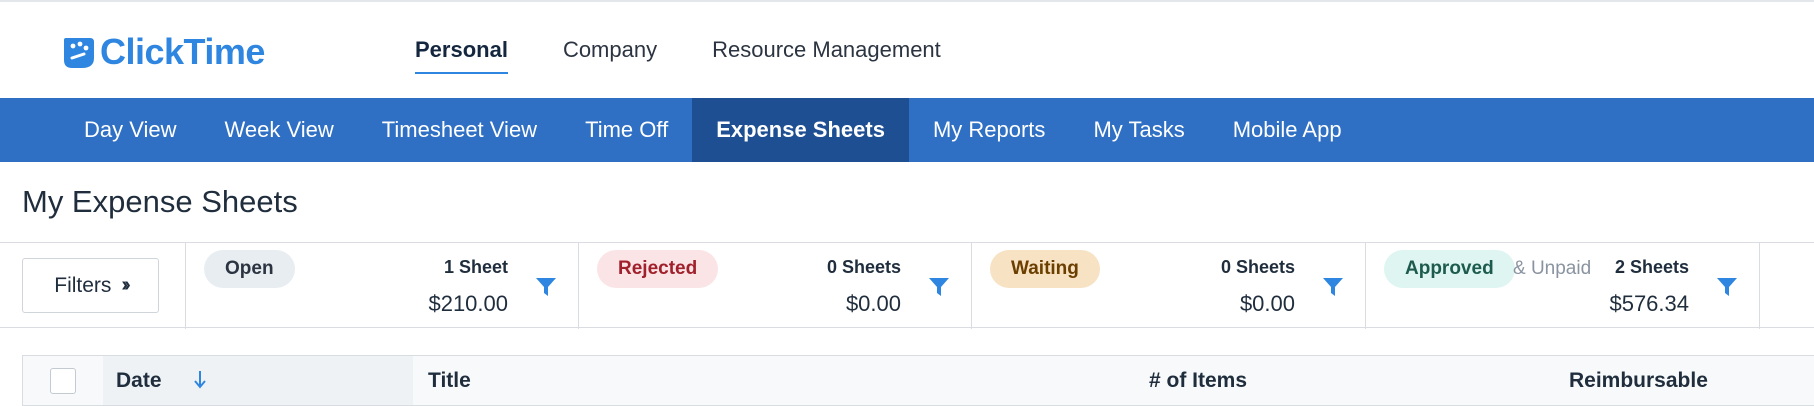  What do you see at coordinates (626, 130) in the screenshot?
I see `subnav-time-off: Time Off` at bounding box center [626, 130].